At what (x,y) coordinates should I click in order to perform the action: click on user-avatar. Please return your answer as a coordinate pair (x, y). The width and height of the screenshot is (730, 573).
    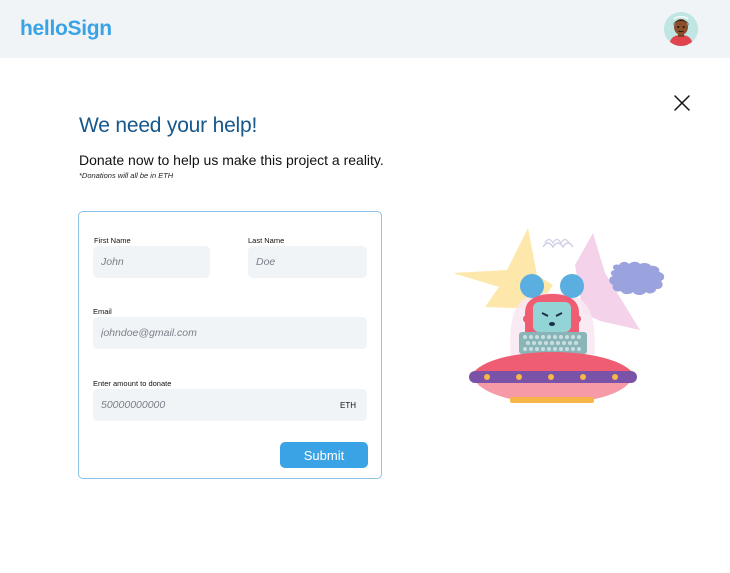
    Looking at the image, I should click on (681, 29).